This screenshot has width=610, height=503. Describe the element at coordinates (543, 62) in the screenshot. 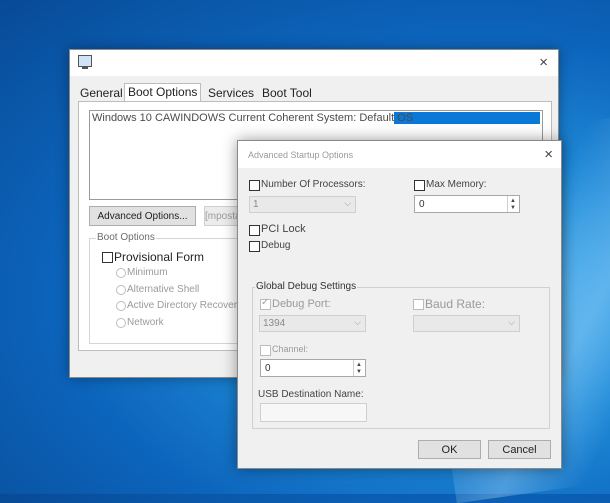

I see `main-close-icon: ×` at that location.